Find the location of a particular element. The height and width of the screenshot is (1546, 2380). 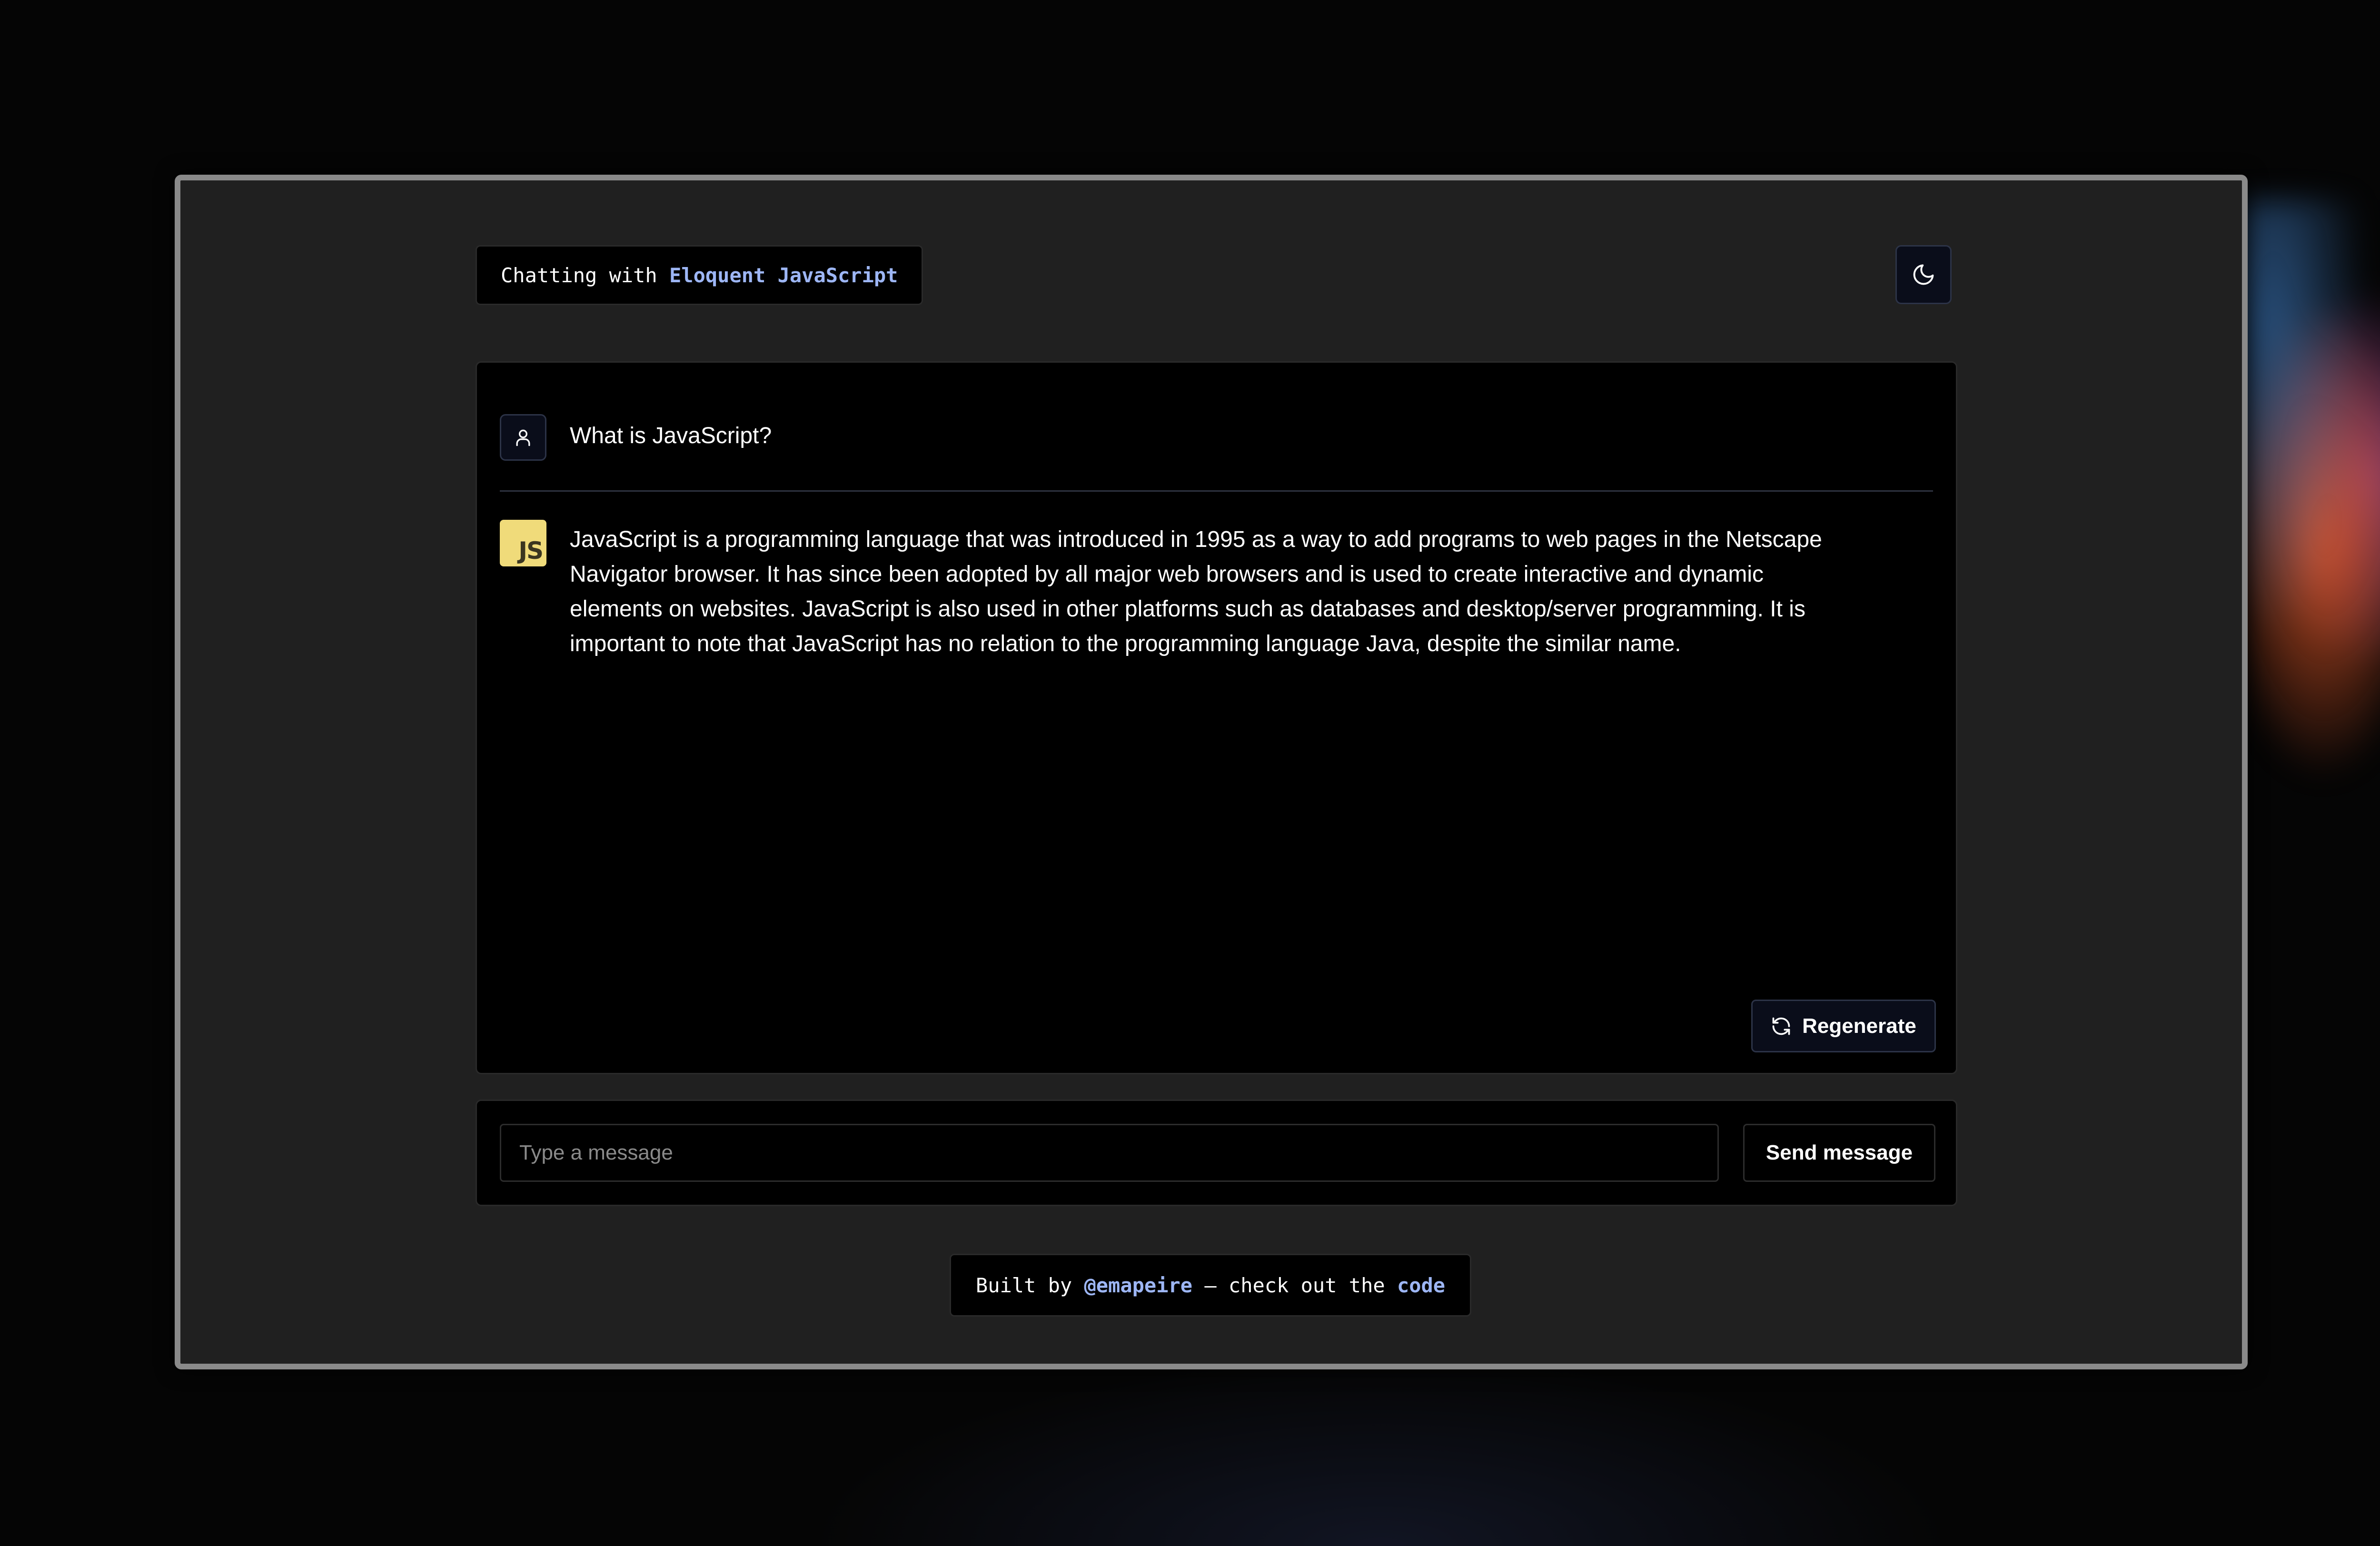

theme-toggle-button is located at coordinates (1923, 274).